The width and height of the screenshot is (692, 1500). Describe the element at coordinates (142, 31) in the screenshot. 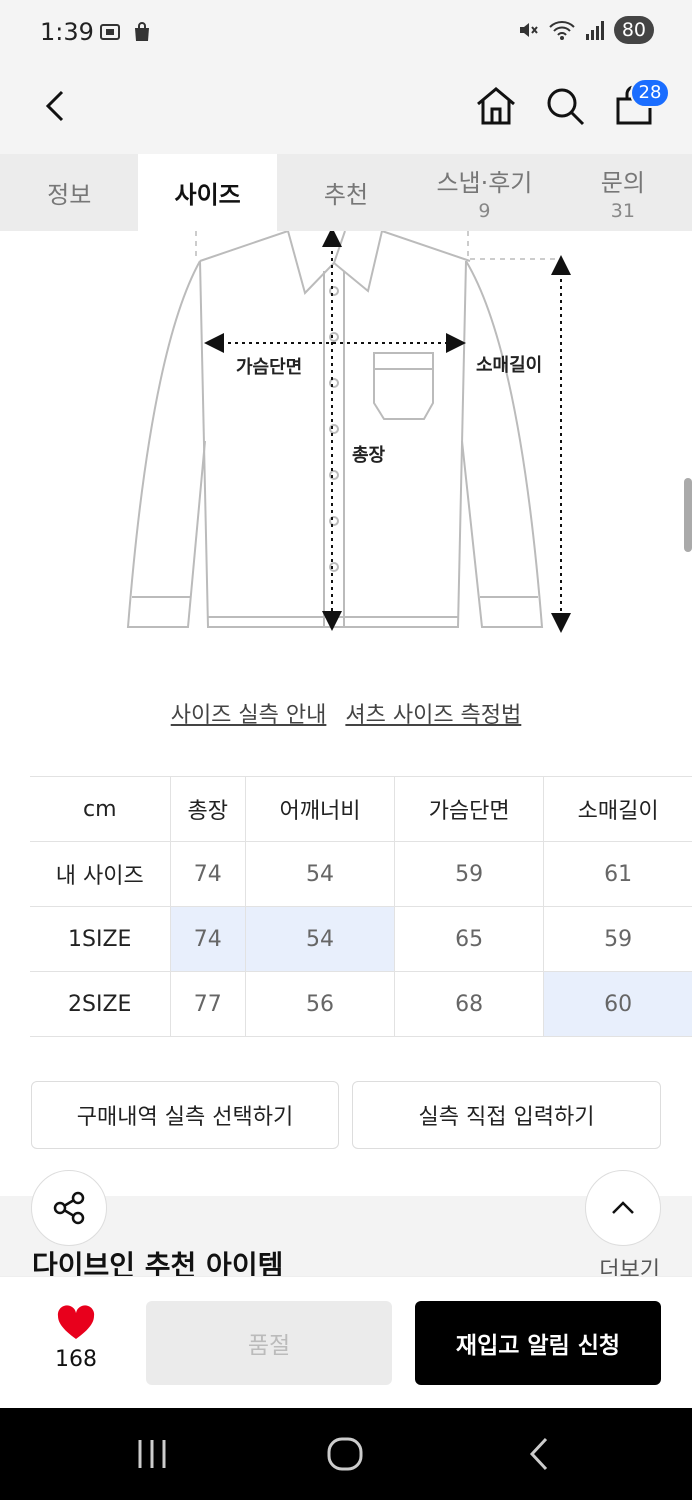

I see `shopping-bag-icon` at that location.